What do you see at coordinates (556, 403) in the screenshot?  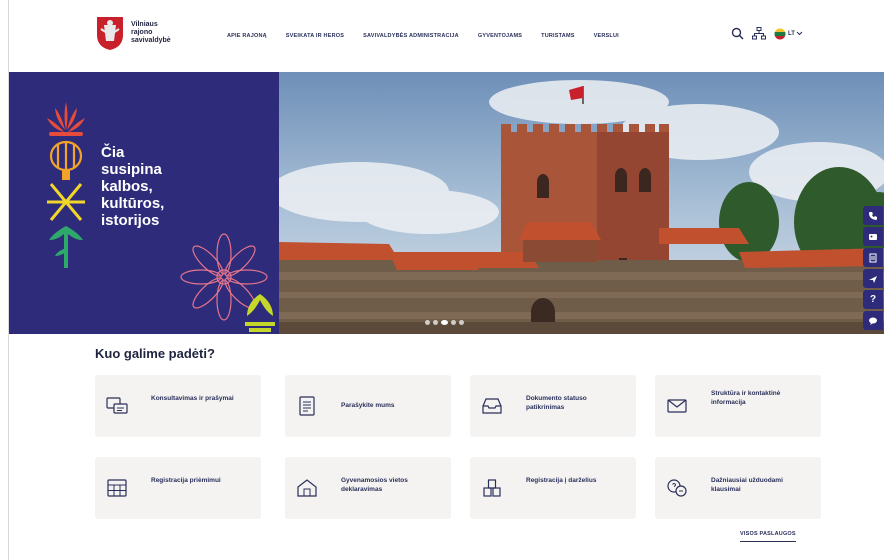 I see `service-label: Dokumento statuso patikrinimas` at bounding box center [556, 403].